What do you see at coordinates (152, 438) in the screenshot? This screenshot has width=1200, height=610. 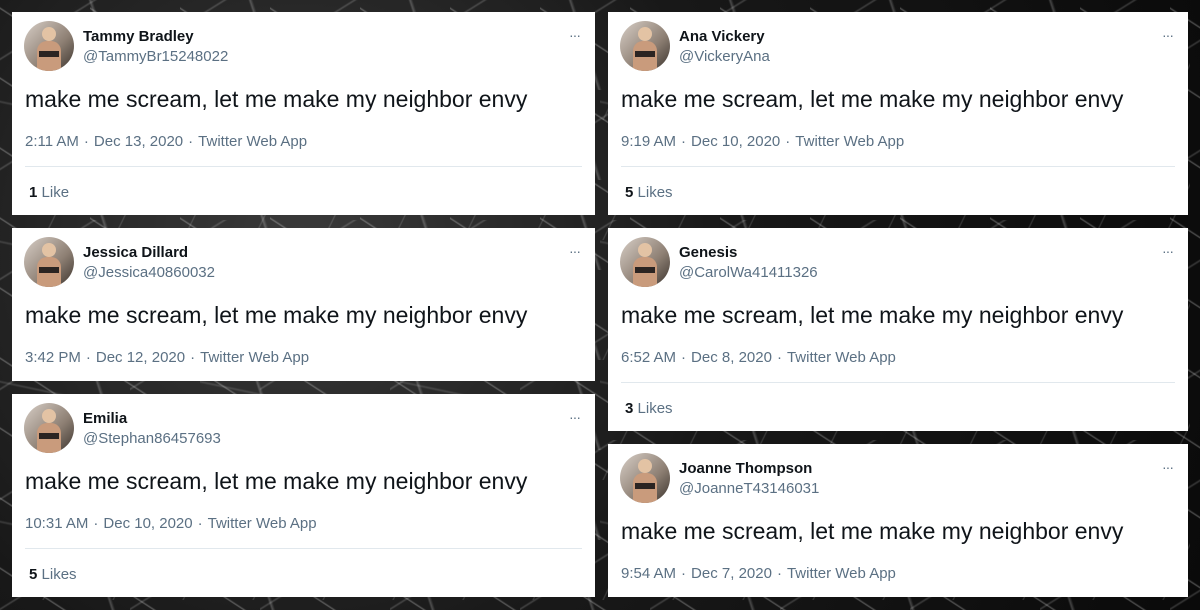 I see `author-handle: @Stephan86457693` at bounding box center [152, 438].